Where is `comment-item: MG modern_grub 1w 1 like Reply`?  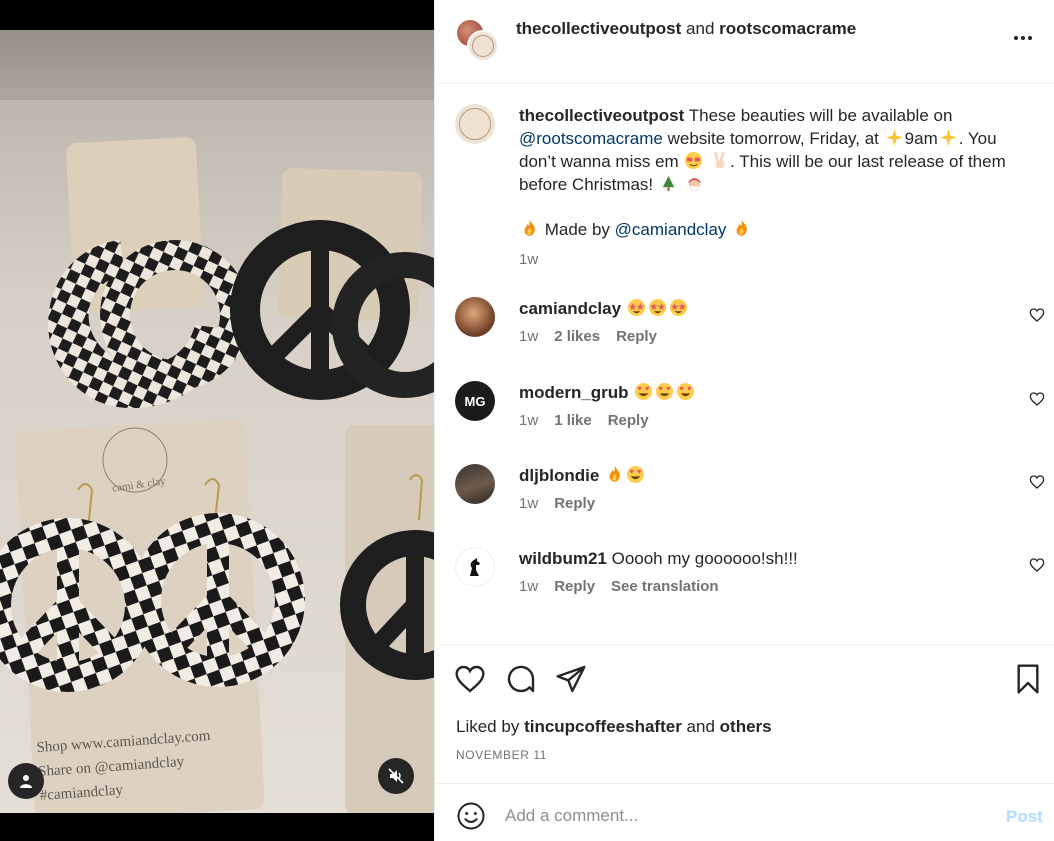 comment-item: MG modern_grub 1w 1 like Reply is located at coordinates (750, 416).